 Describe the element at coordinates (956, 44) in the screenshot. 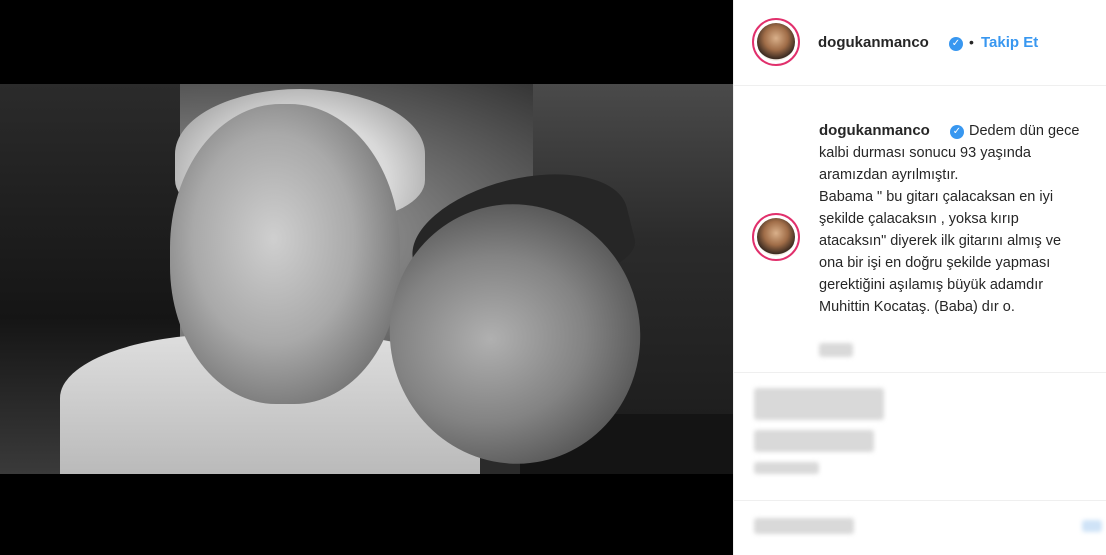

I see `verified-badge-icon: ✓` at that location.